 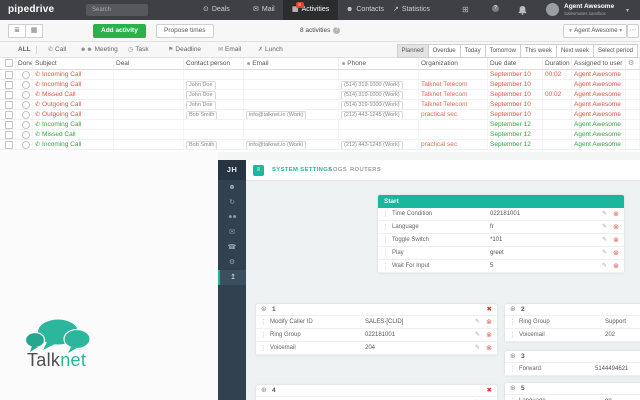 What do you see at coordinates (572, 397) in the screenshot?
I see `flow-step-row: ⋮ Language en` at bounding box center [572, 397].